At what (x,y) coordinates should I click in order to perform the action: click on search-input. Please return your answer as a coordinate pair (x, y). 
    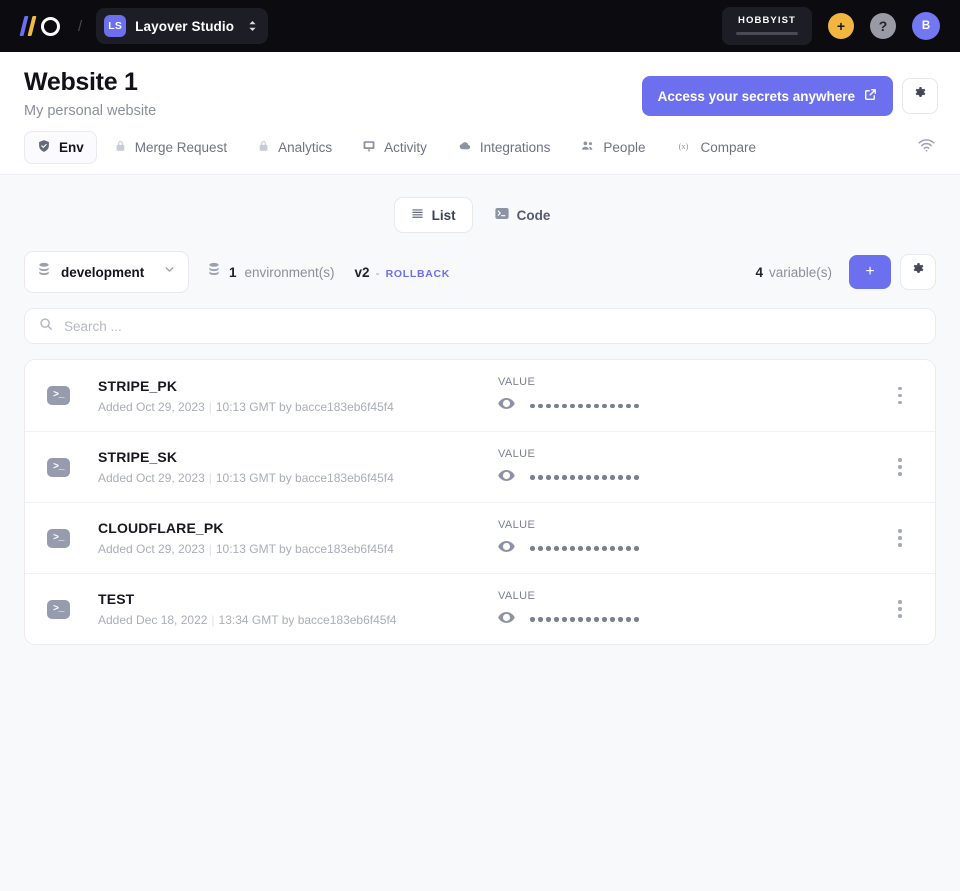
    Looking at the image, I should click on (492, 326).